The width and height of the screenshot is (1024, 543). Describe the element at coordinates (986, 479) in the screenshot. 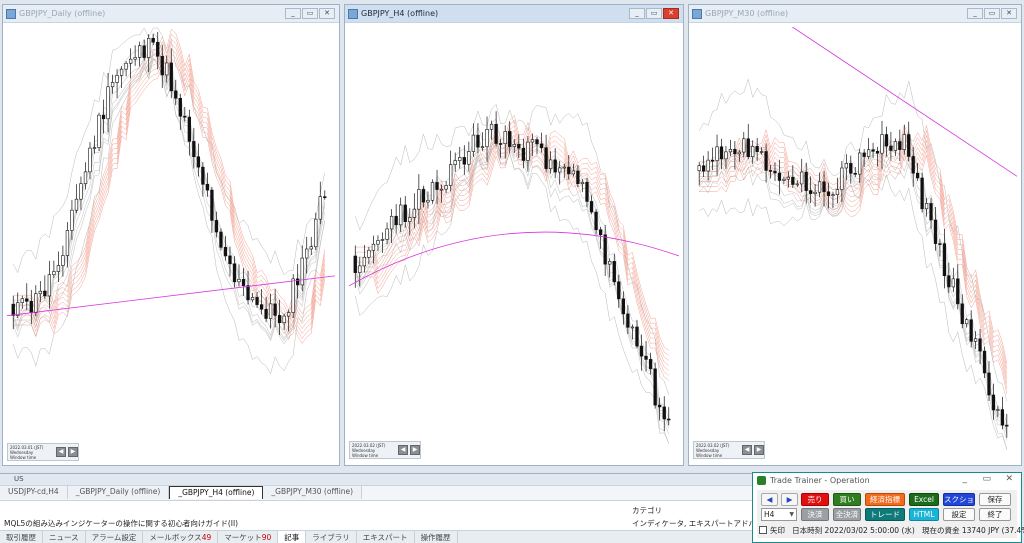

I see `maximize-icon: ▭` at that location.